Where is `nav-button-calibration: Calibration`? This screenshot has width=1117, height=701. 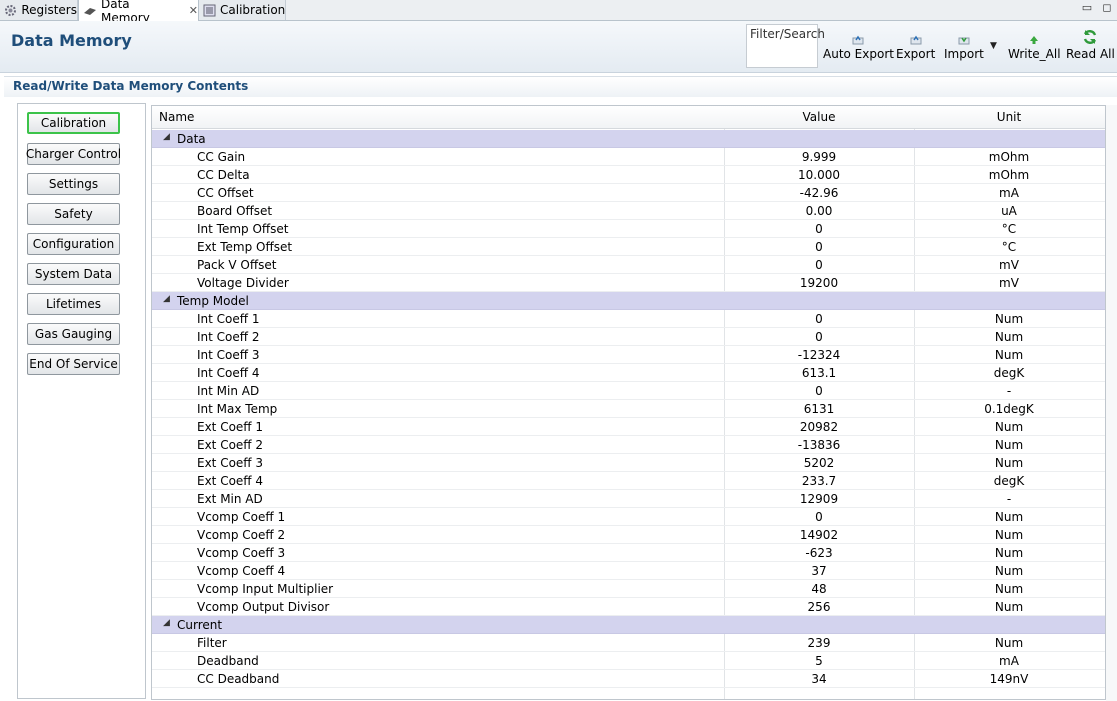 nav-button-calibration: Calibration is located at coordinates (73, 123).